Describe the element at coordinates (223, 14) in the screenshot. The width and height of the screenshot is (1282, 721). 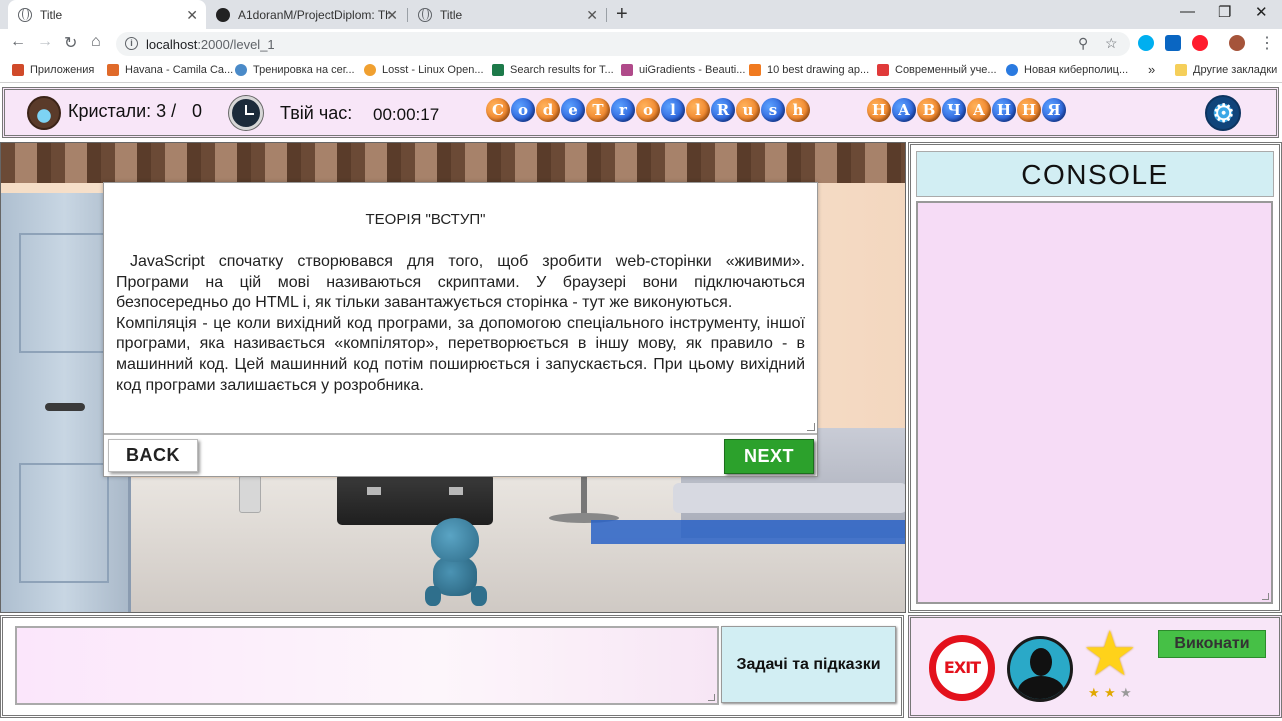
I see `github-icon` at that location.